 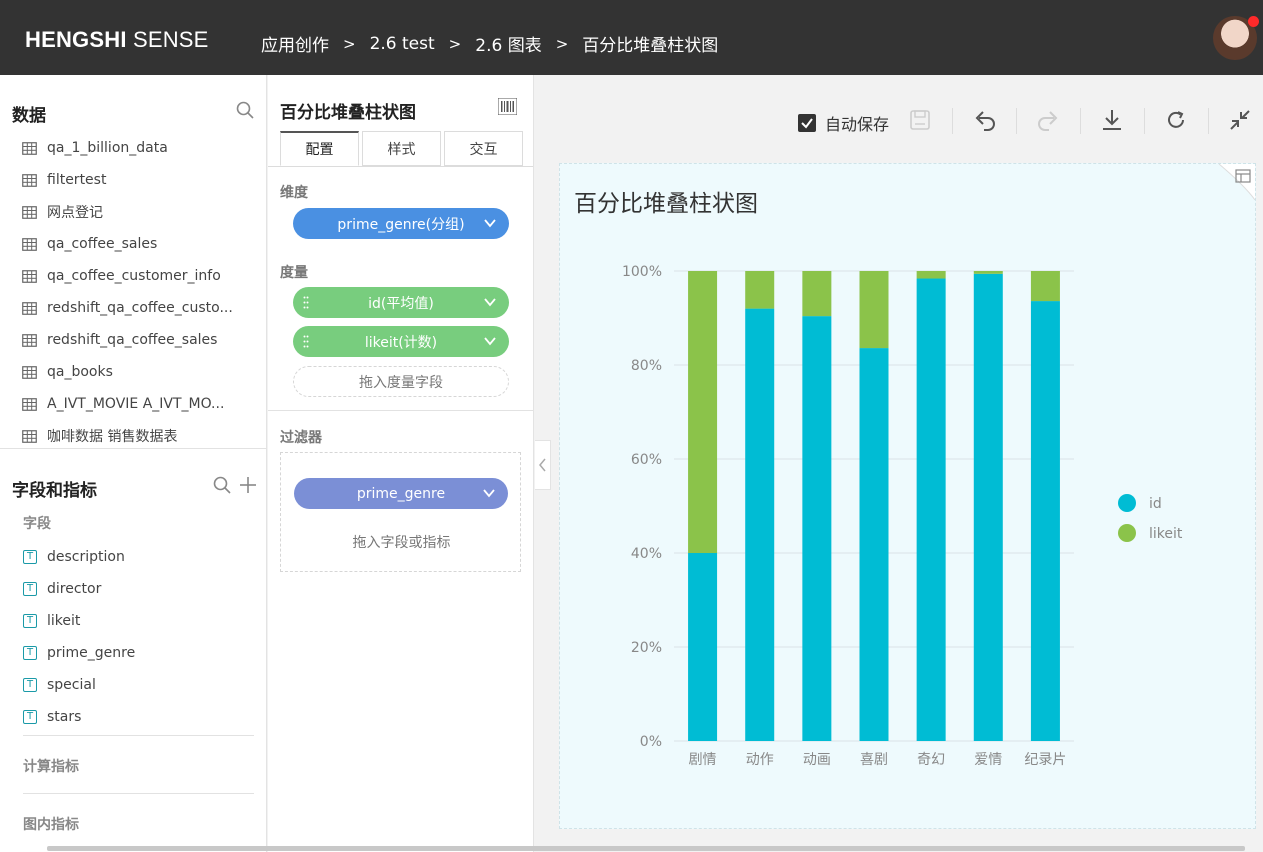 I want to click on redo-icon, so click(x=1048, y=120).